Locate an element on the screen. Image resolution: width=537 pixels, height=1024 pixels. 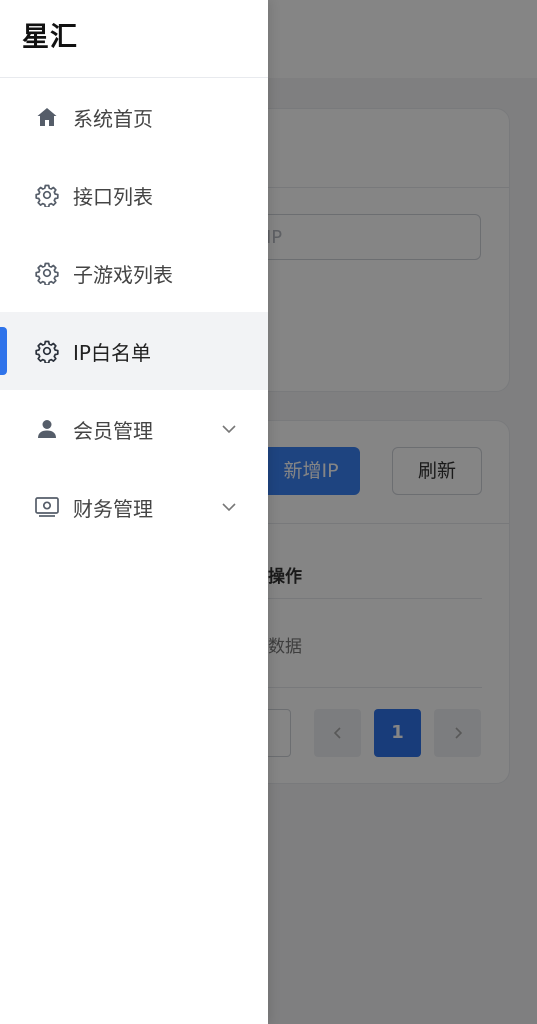
home-icon is located at coordinates (47, 117).